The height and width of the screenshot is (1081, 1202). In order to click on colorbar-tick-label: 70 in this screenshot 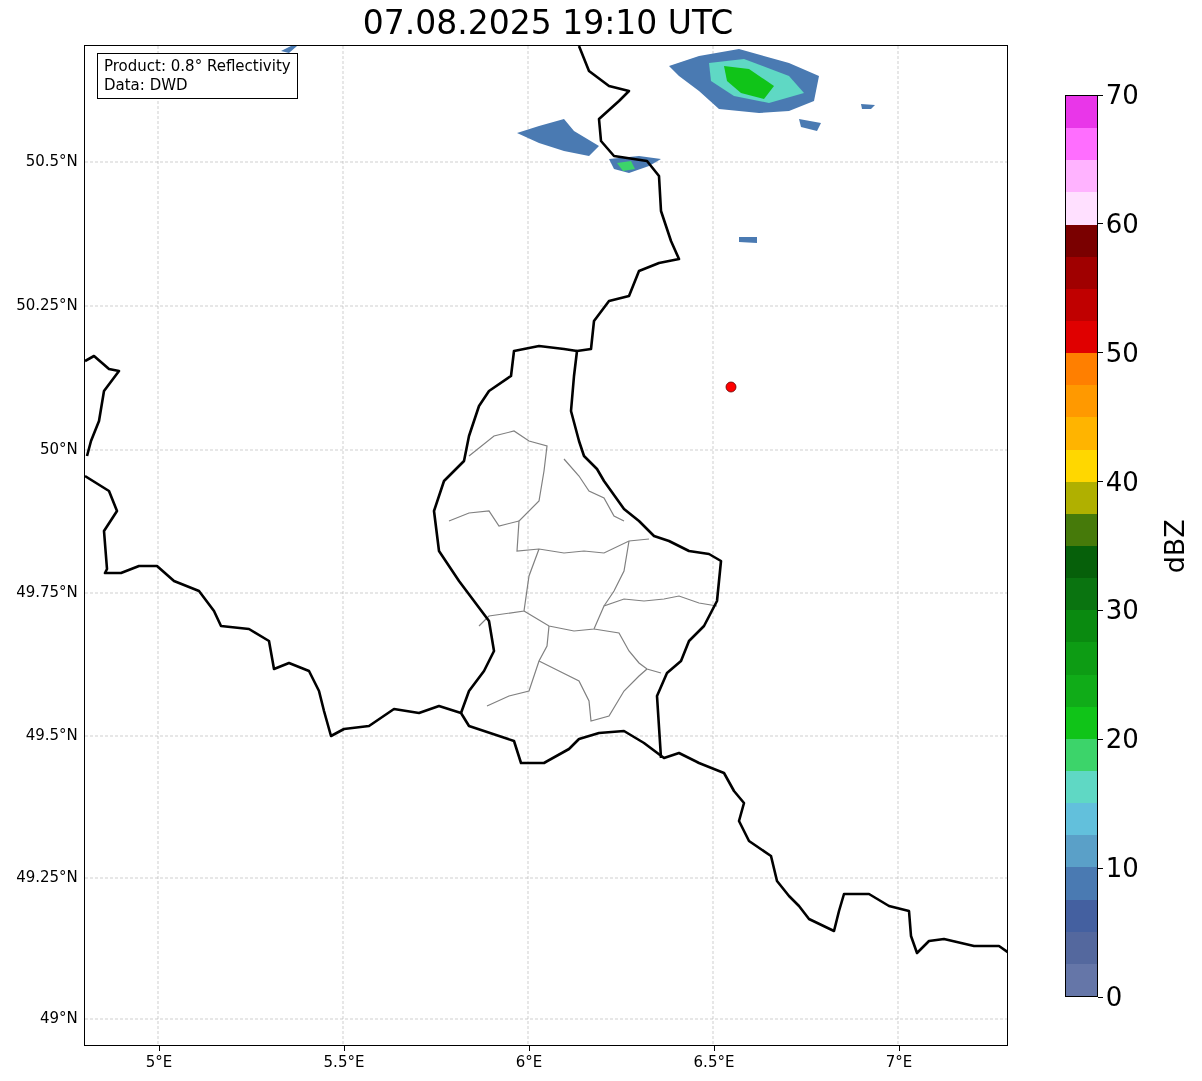, I will do `click(1122, 95)`.